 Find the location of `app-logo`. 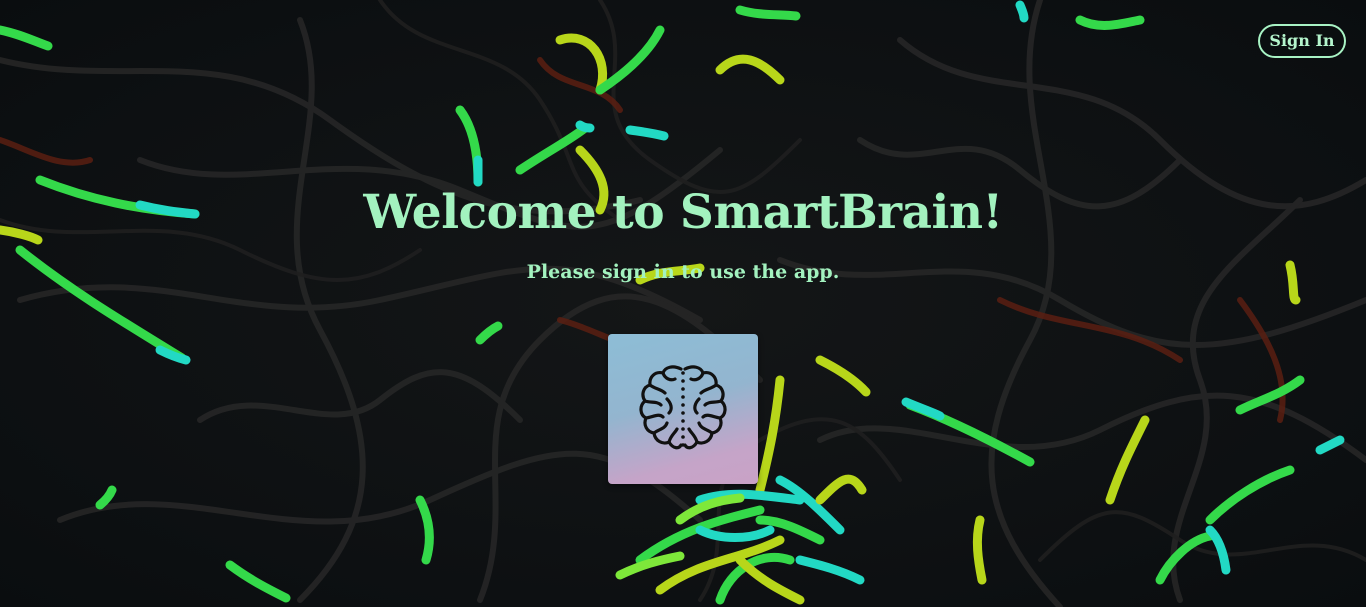

app-logo is located at coordinates (683, 409).